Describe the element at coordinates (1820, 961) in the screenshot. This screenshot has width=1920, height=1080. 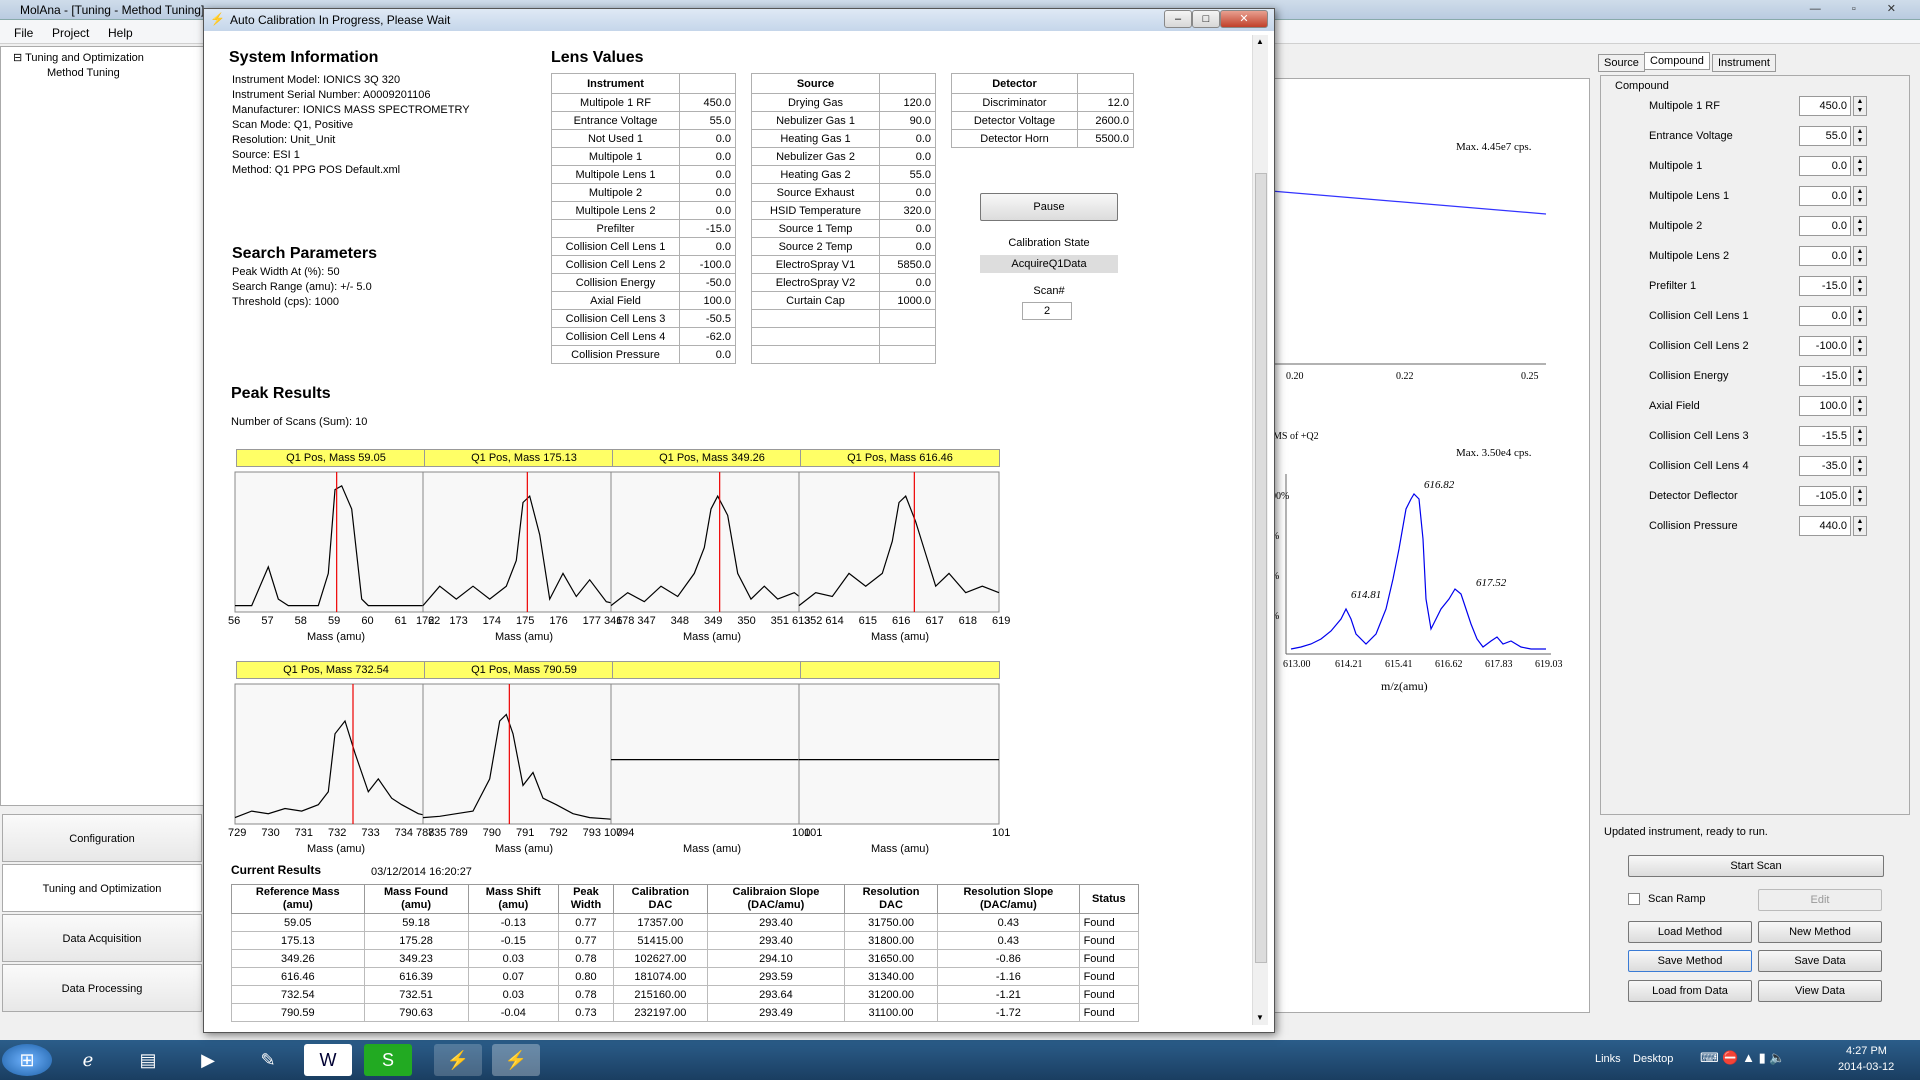
I see `save-data-button: Save Data` at that location.